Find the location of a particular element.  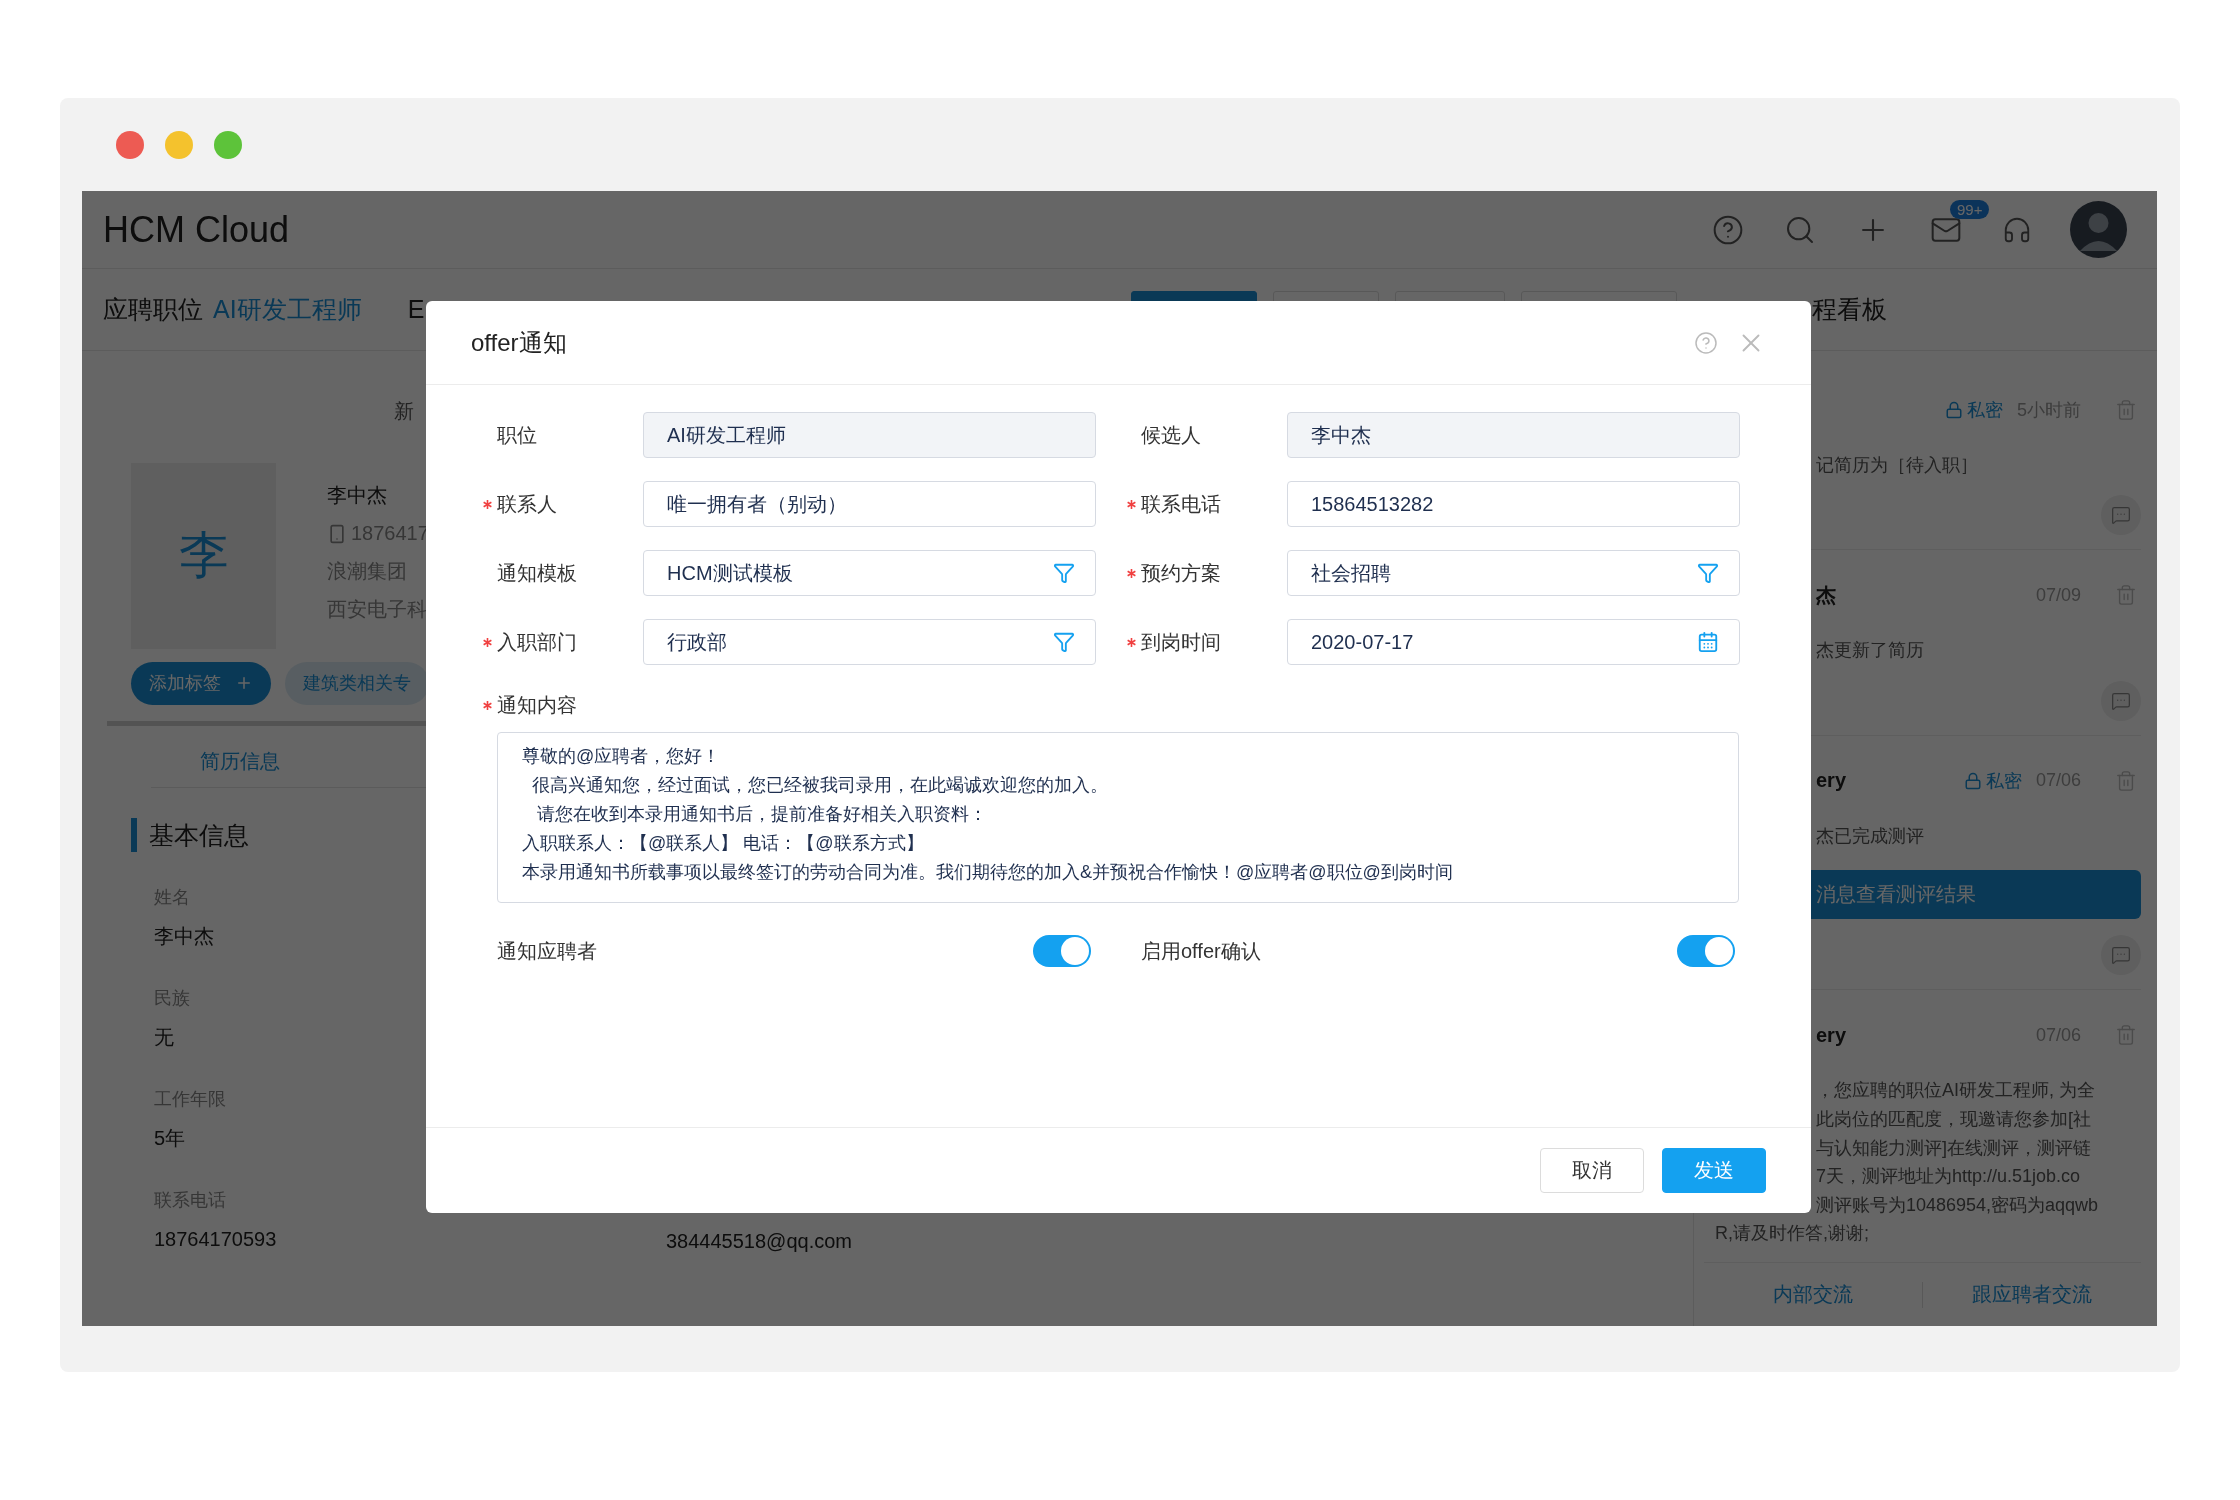

dialog-title: offer通知 is located at coordinates (519, 342).